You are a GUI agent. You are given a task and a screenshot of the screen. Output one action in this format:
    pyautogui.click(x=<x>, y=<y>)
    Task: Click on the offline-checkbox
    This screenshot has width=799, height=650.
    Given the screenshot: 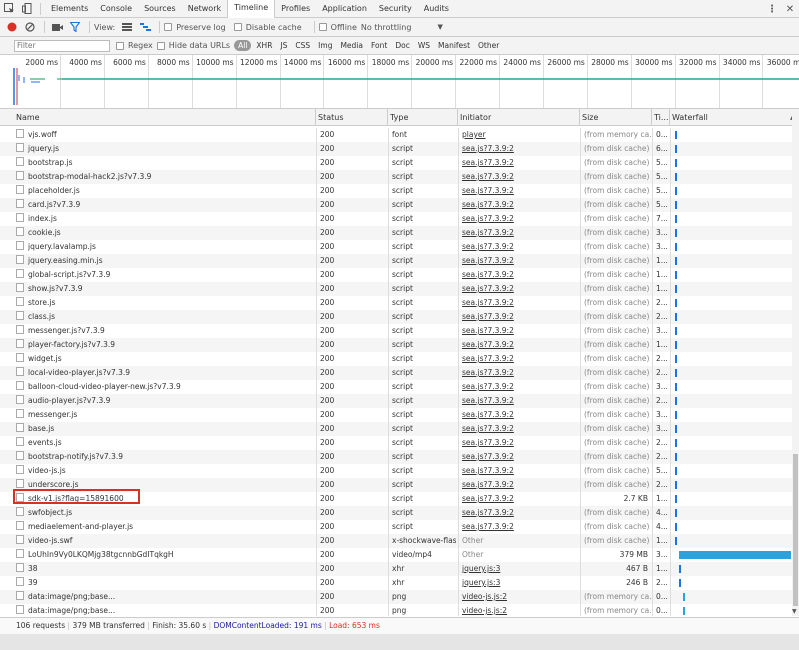 What is the action you would take?
    pyautogui.click(x=322, y=27)
    